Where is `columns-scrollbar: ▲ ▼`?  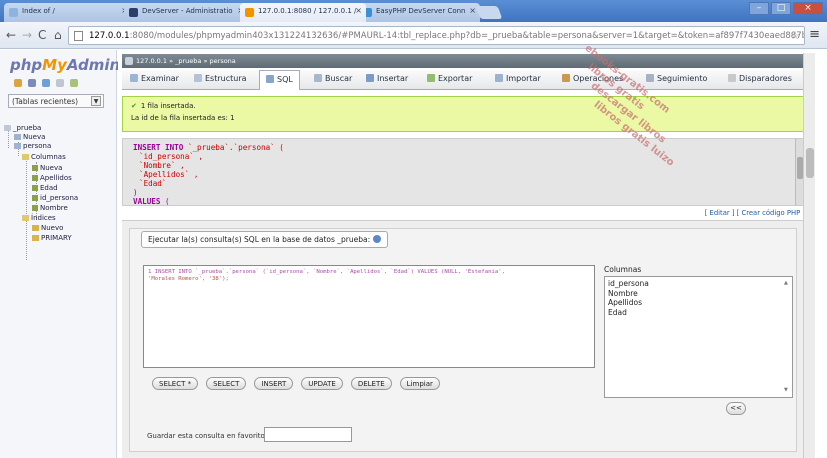
columns-scrollbar: ▲ ▼ is located at coordinates (787, 337).